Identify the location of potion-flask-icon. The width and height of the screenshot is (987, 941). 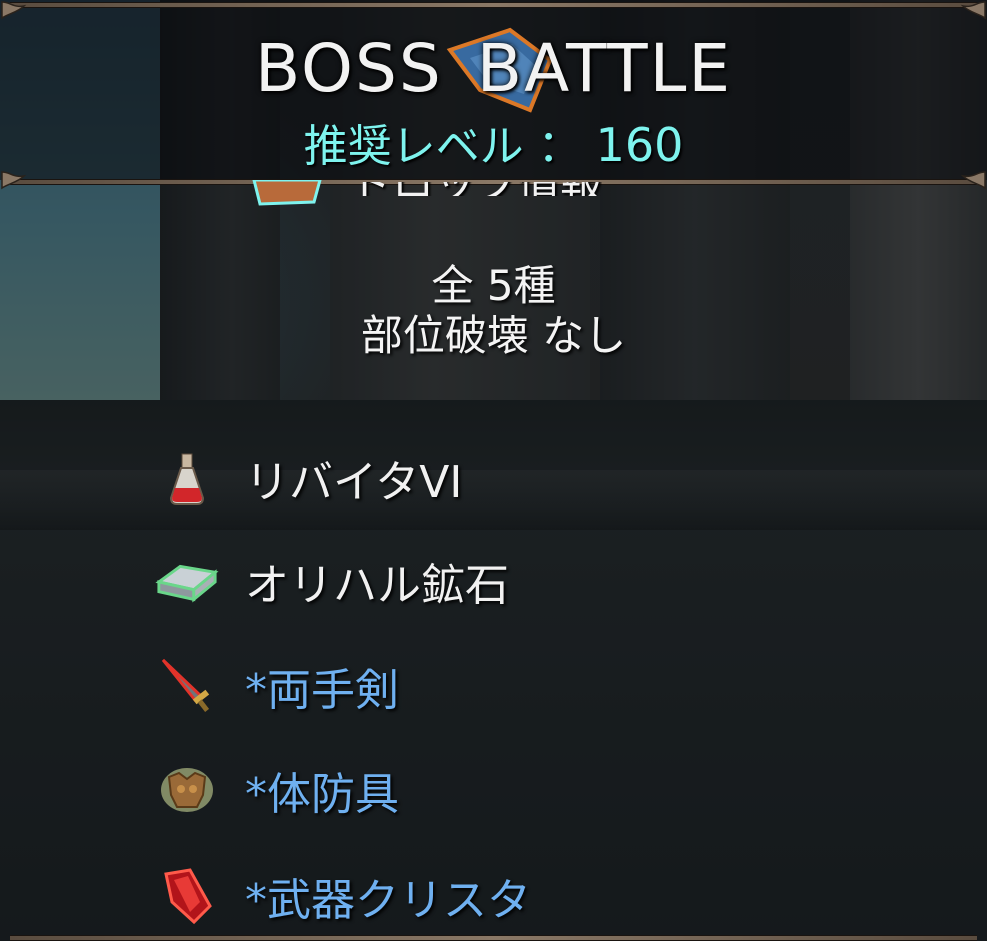
(187, 478).